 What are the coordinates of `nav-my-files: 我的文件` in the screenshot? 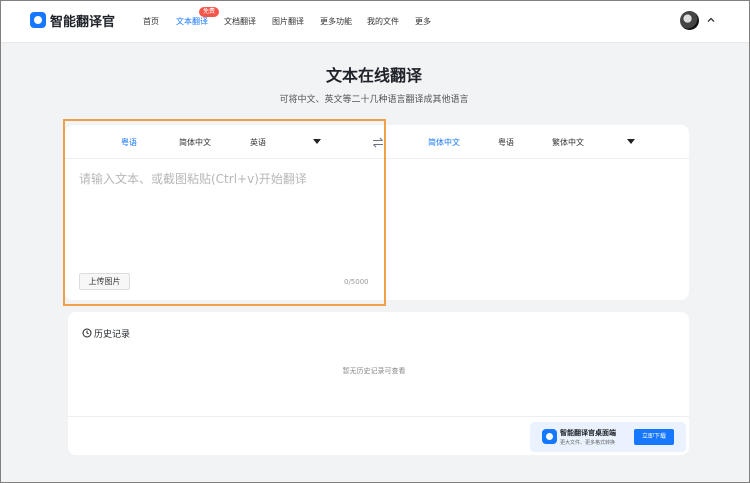 It's located at (383, 21).